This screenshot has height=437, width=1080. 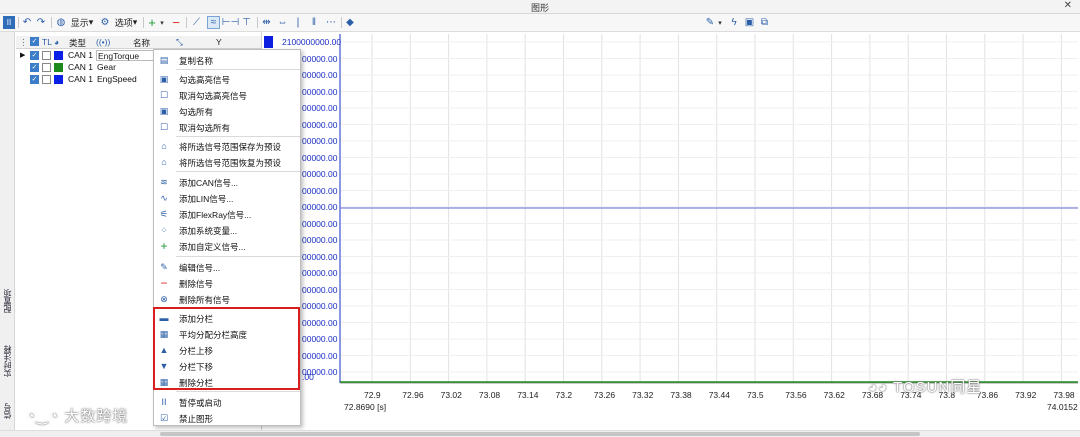 I want to click on cursor-a-icon: ❘, so click(x=298, y=22).